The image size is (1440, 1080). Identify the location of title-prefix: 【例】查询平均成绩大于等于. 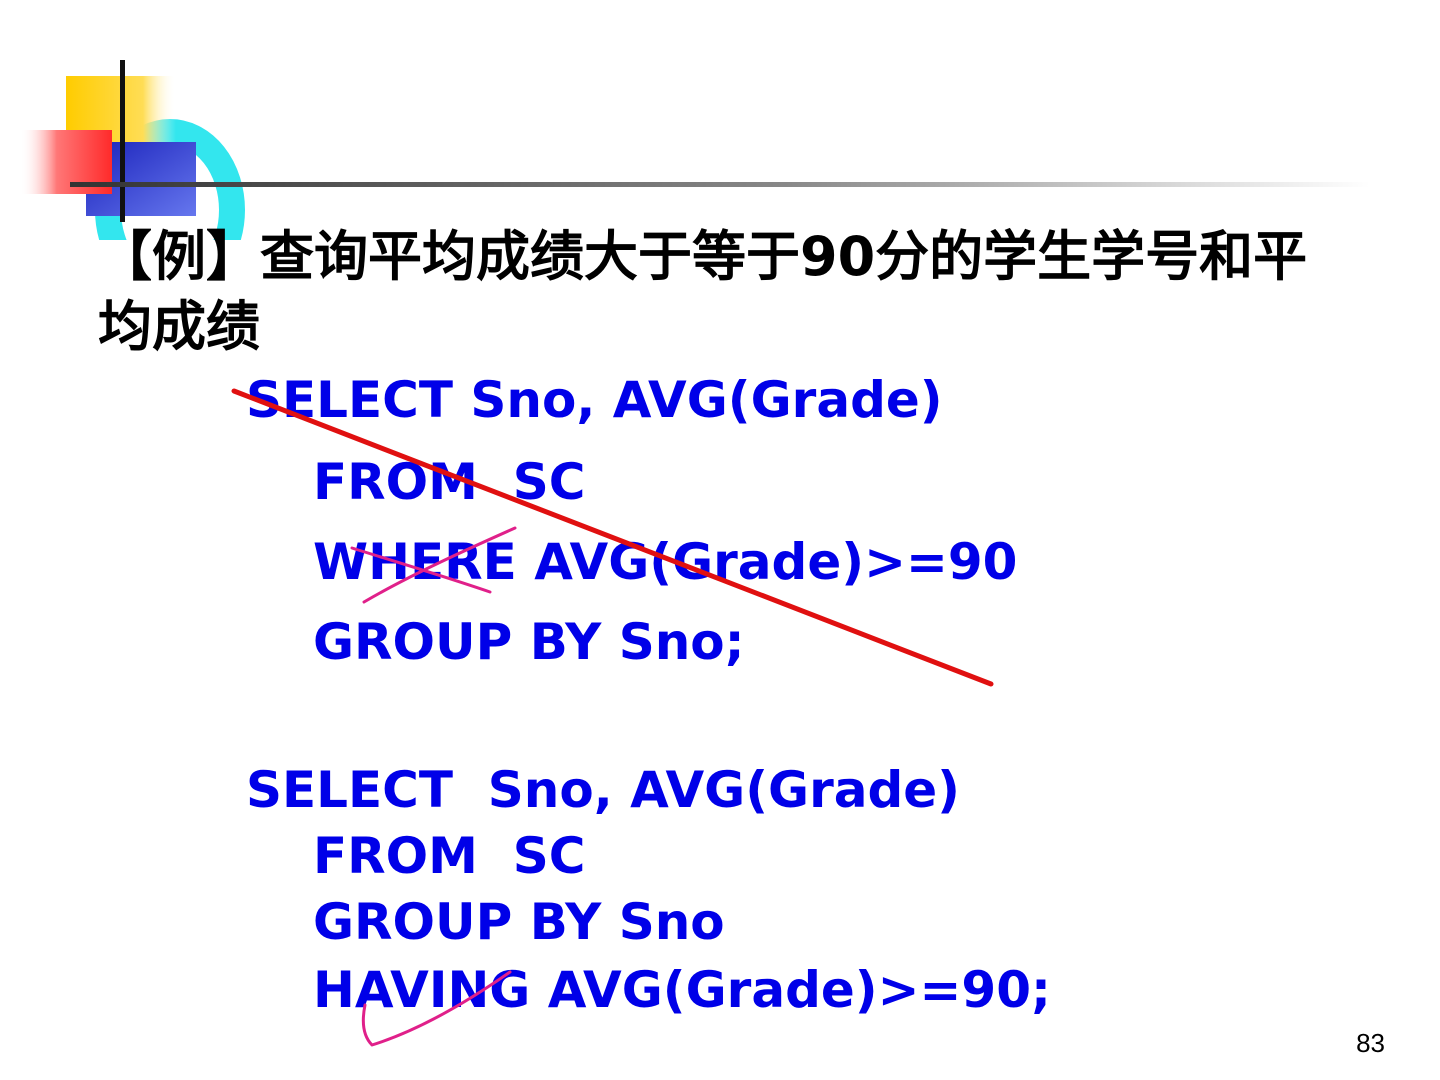
(449, 256).